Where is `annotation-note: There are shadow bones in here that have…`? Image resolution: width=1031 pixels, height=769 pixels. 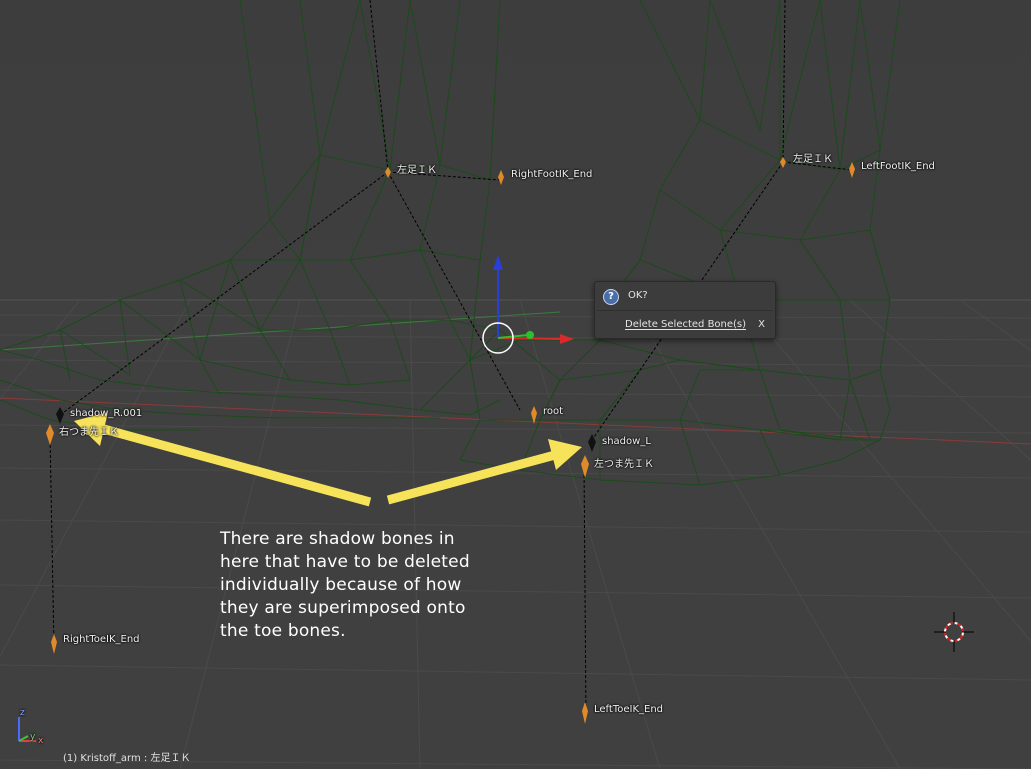
annotation-note: There are shadow bones in here that have… is located at coordinates (375, 585).